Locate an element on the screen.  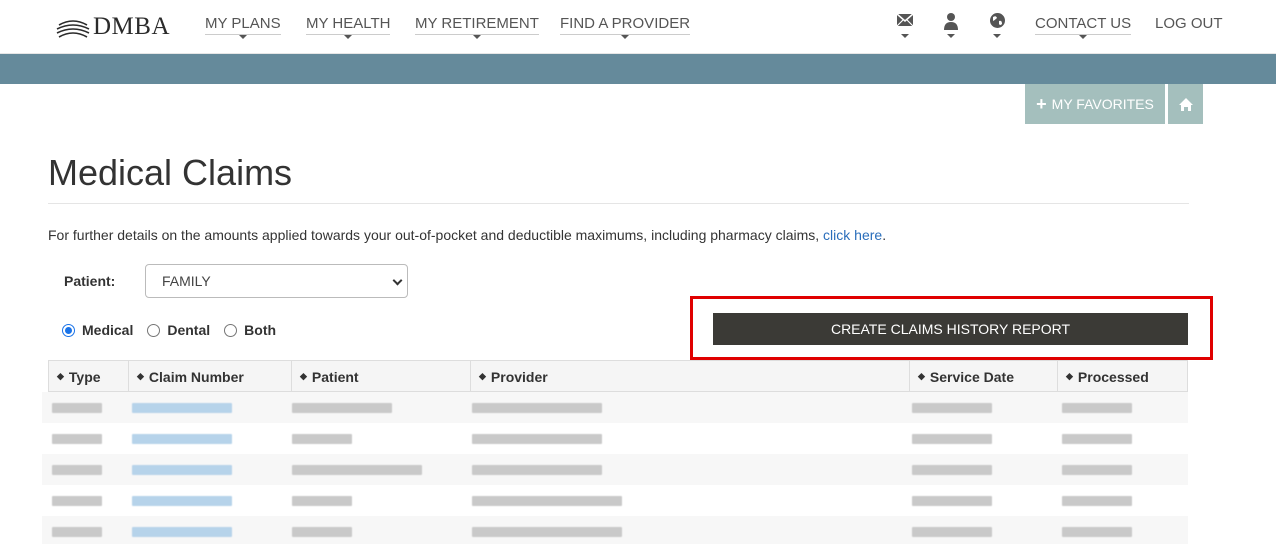
nav-my-health: MY HEALTH is located at coordinates (348, 27).